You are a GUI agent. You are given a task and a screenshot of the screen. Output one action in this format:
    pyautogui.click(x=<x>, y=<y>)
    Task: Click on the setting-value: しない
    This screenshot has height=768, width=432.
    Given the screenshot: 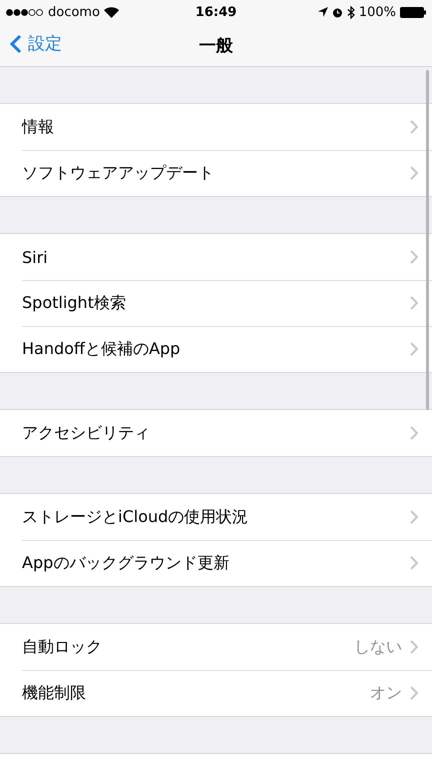 What is the action you would take?
    pyautogui.click(x=378, y=647)
    